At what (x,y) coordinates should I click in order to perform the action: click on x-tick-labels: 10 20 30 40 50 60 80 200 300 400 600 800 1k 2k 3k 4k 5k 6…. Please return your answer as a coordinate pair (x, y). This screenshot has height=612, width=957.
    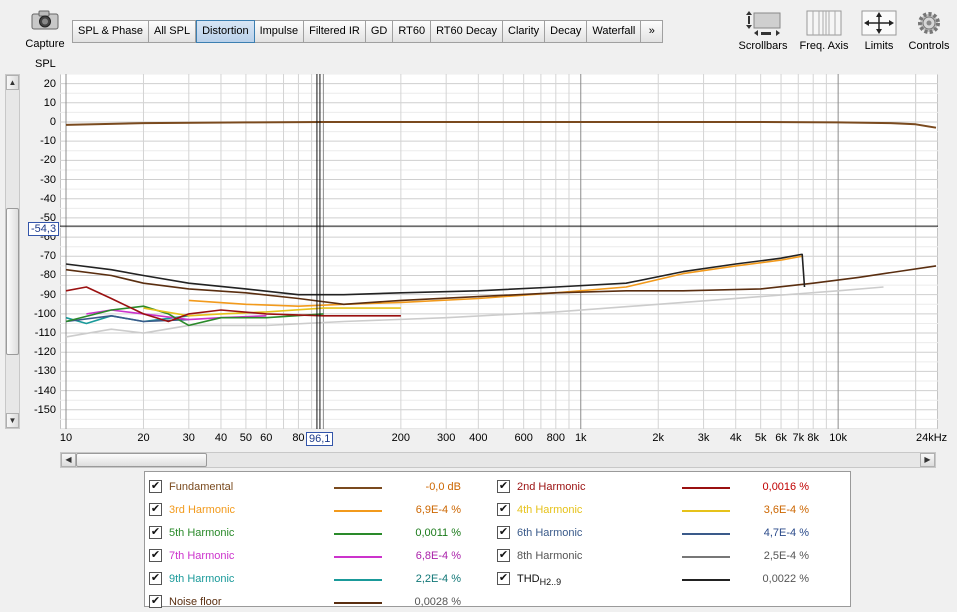
    Looking at the image, I should click on (508, 439).